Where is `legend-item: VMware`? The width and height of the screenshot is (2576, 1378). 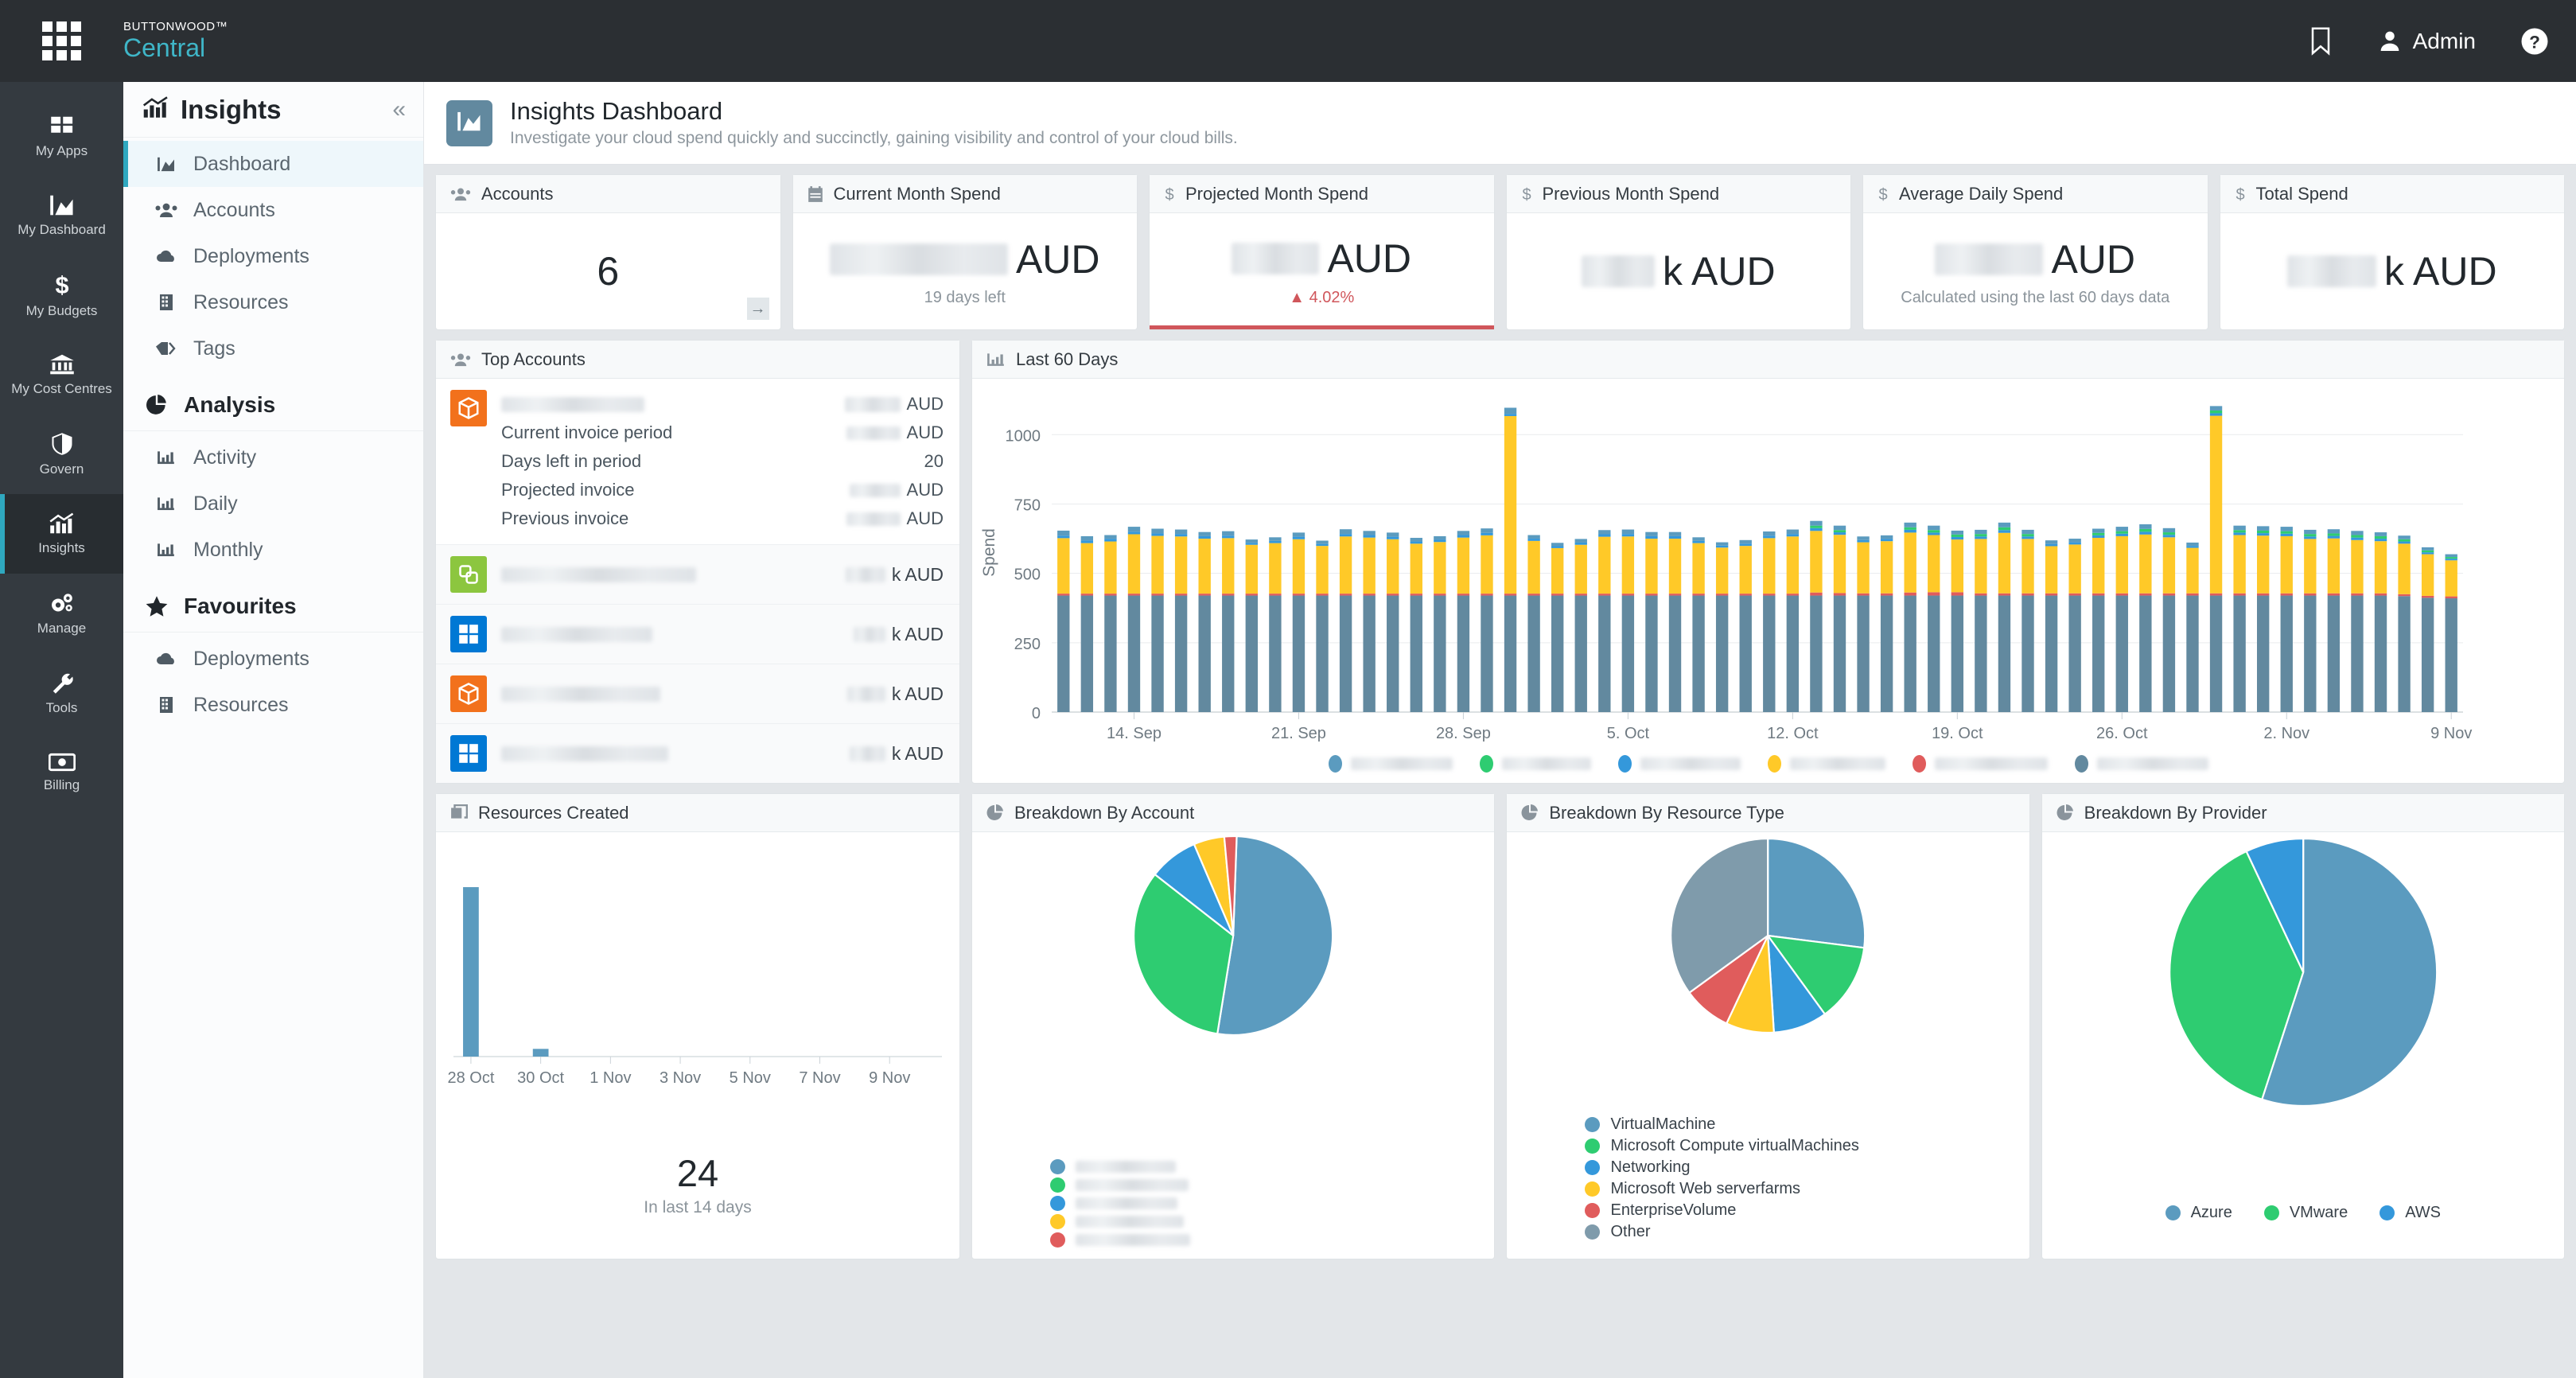
legend-item: VMware is located at coordinates (2306, 1213).